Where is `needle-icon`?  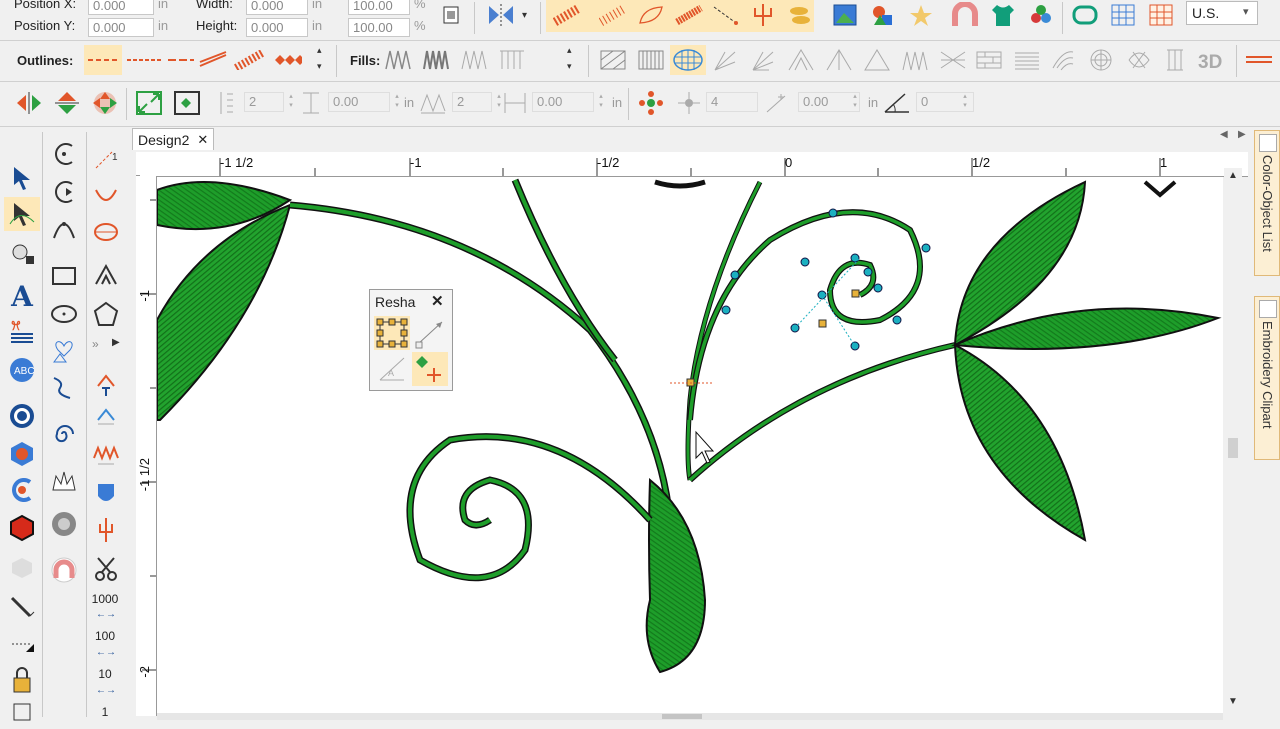
needle-icon is located at coordinates (22, 606).